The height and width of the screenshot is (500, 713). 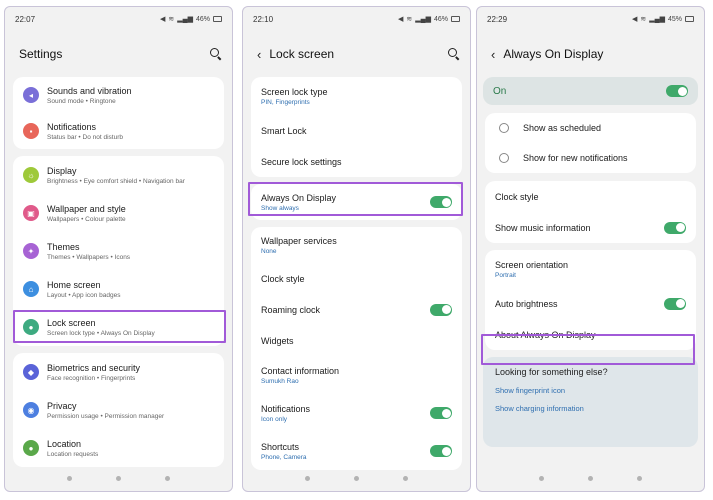 What do you see at coordinates (356, 245) in the screenshot?
I see `wallpaper-services-item: Wallpaper services None` at bounding box center [356, 245].